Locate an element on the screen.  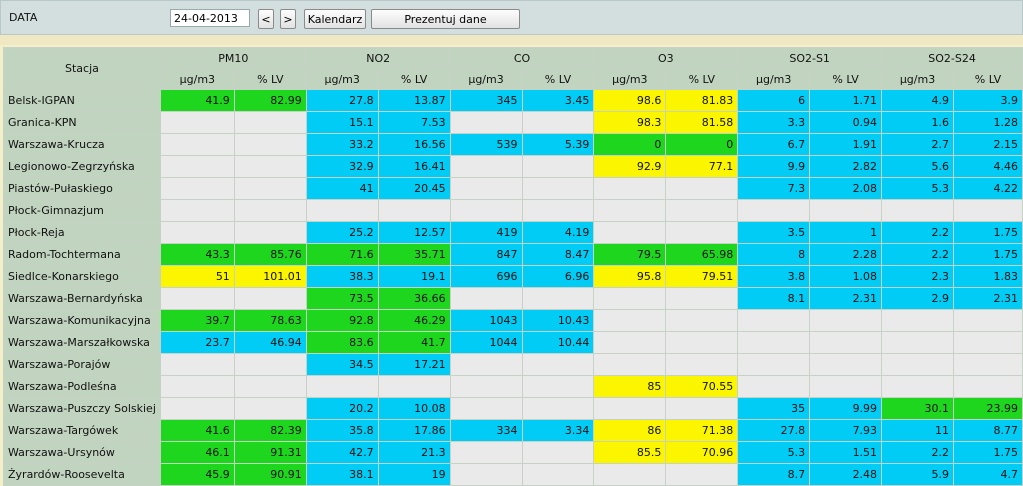
value-cell: 3.9 is located at coordinates (987, 100).